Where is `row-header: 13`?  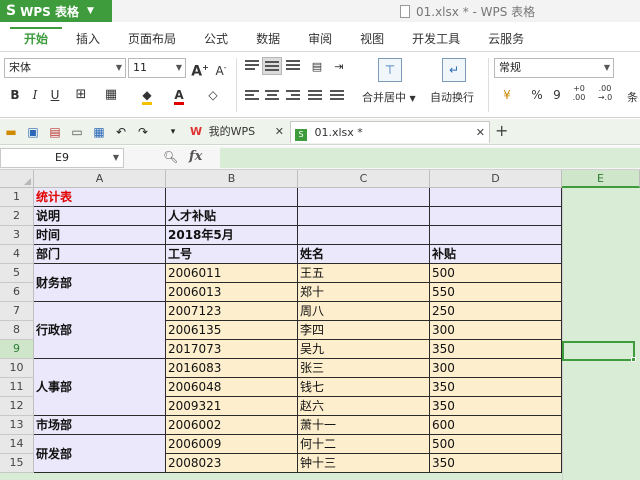 row-header: 13 is located at coordinates (17, 425).